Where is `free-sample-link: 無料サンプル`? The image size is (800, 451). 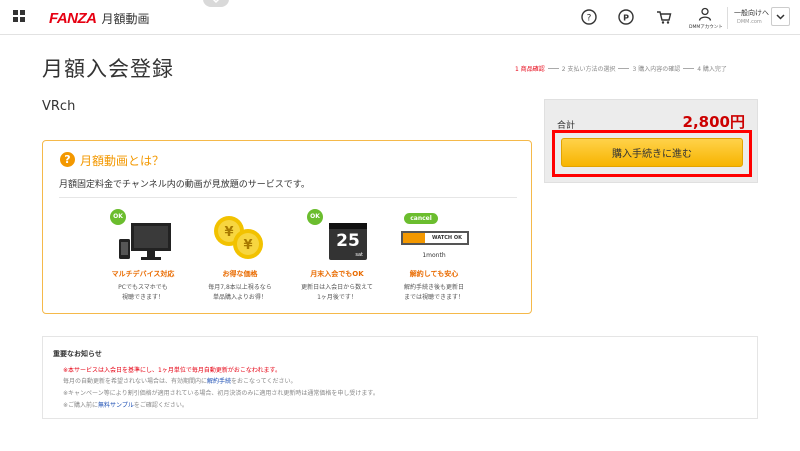
free-sample-link: 無料サンプル is located at coordinates (116, 405).